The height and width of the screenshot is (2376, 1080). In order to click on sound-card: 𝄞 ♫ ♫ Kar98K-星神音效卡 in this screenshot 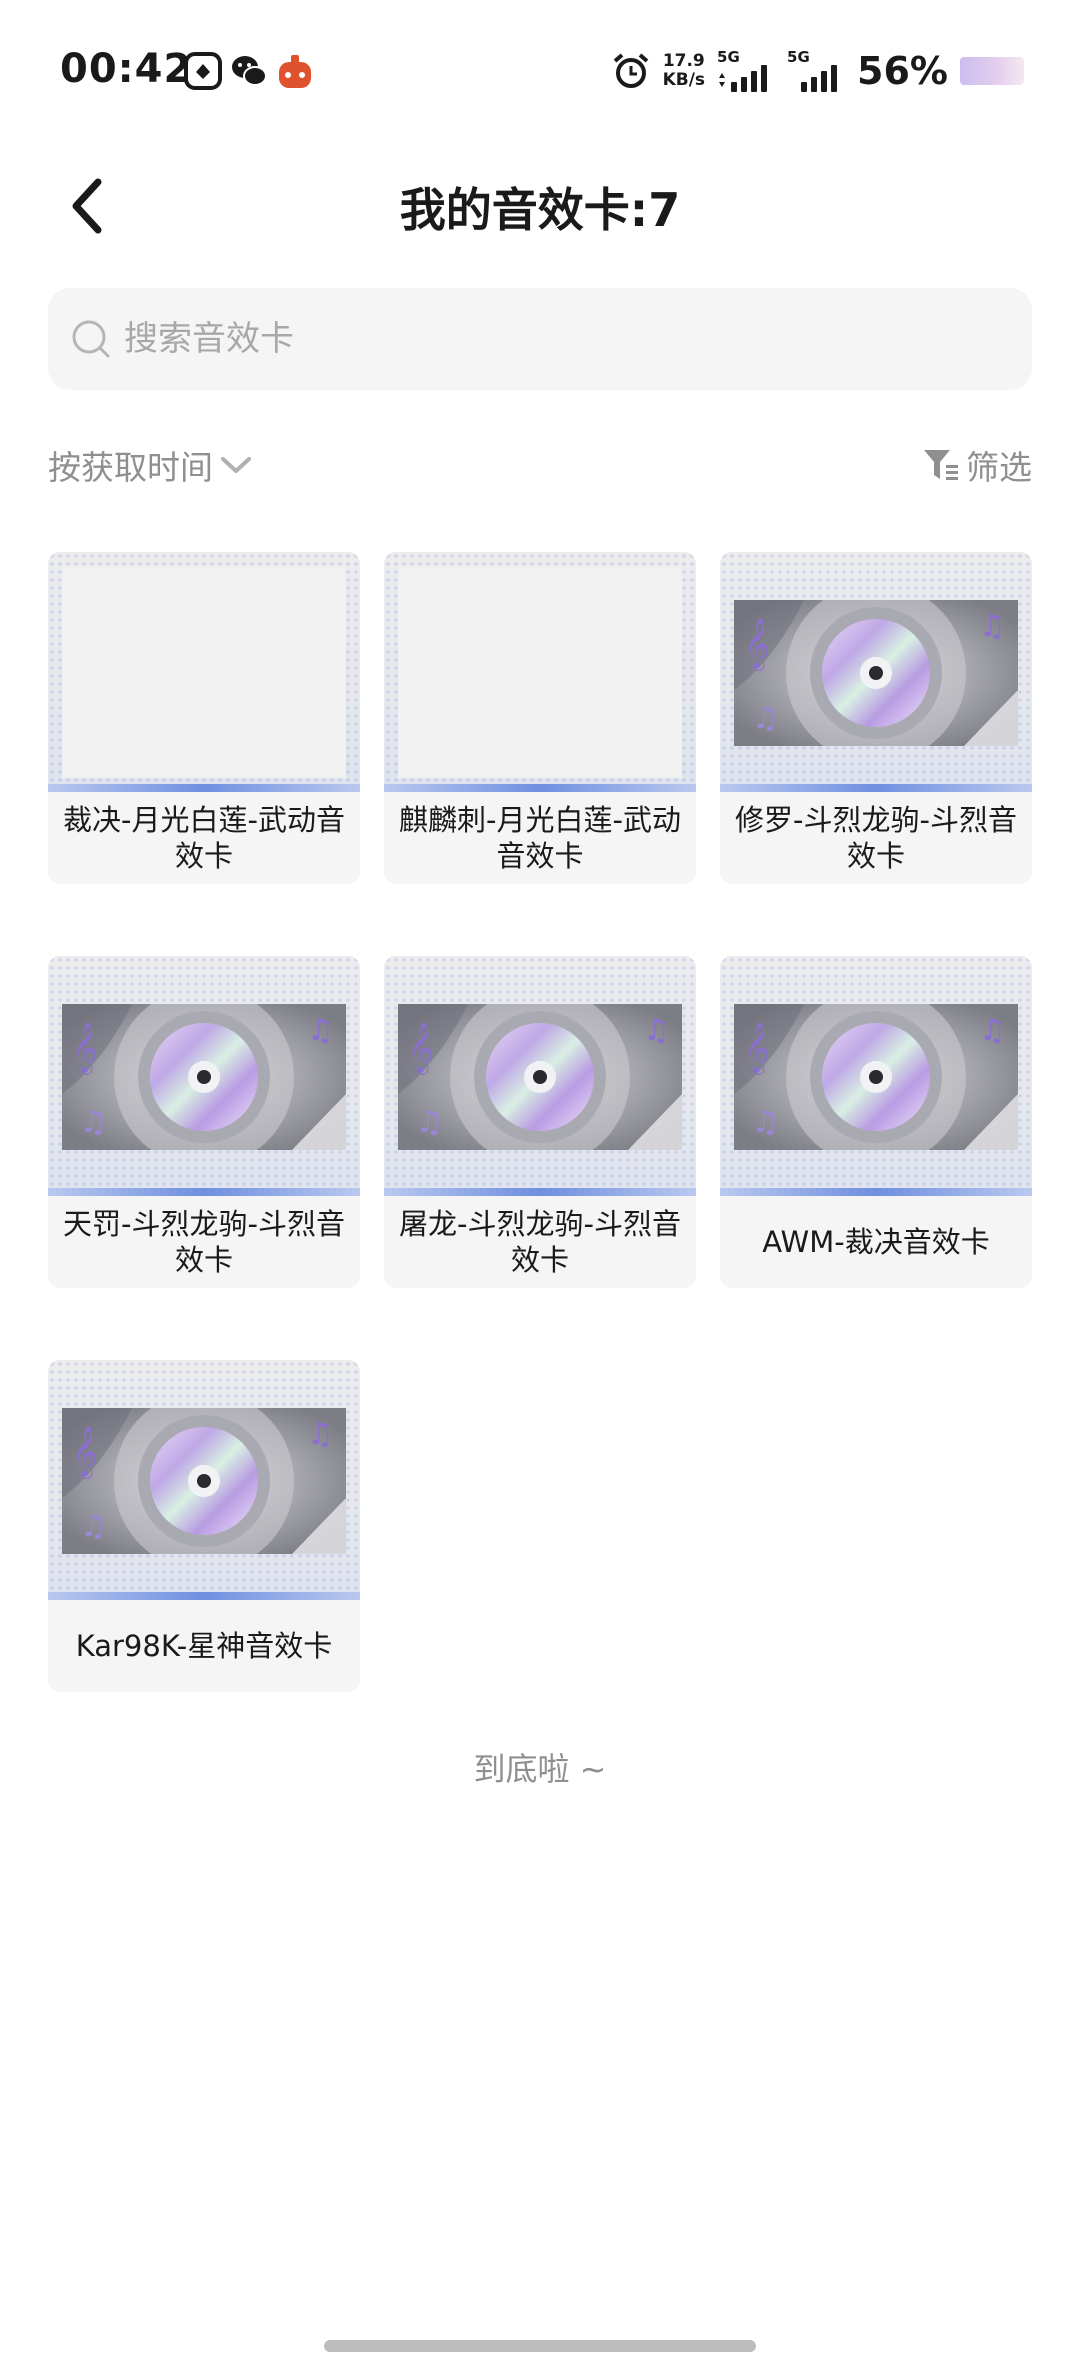, I will do `click(204, 1526)`.